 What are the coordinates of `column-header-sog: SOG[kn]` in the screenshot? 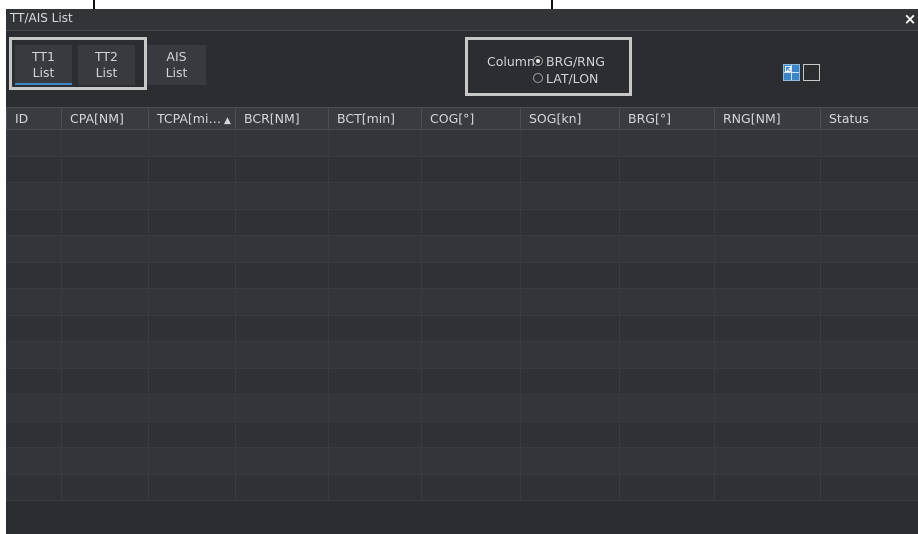 It's located at (570, 118).